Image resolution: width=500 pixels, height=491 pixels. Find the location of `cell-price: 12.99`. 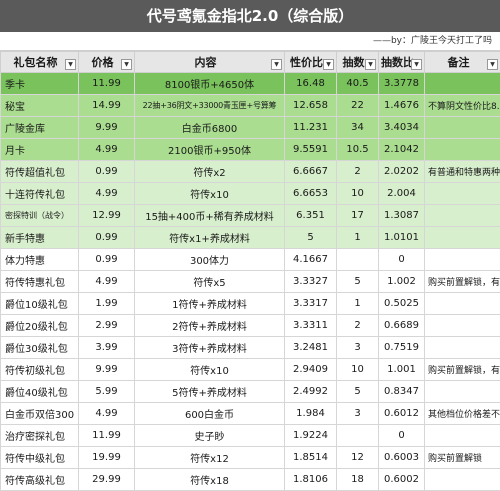

cell-price: 12.99 is located at coordinates (107, 216).